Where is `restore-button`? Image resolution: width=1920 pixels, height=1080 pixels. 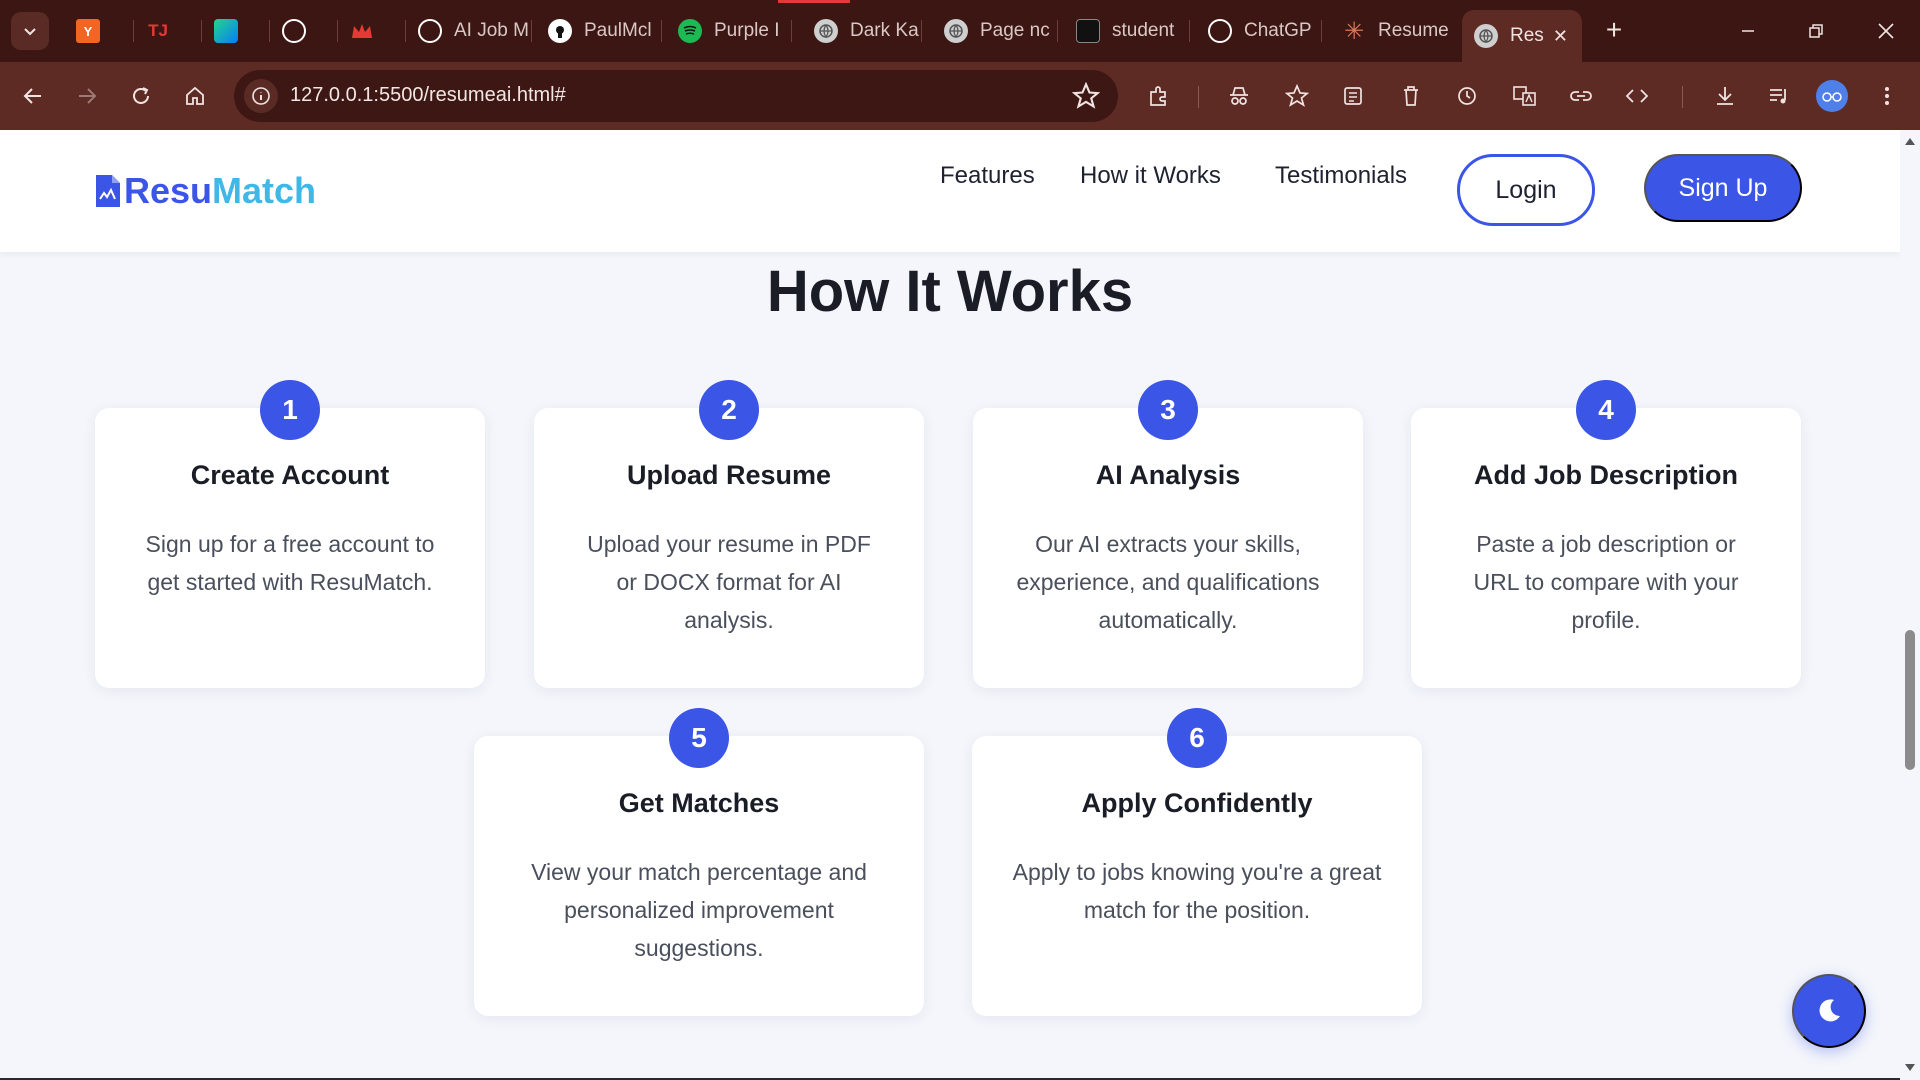
restore-button is located at coordinates (1816, 31).